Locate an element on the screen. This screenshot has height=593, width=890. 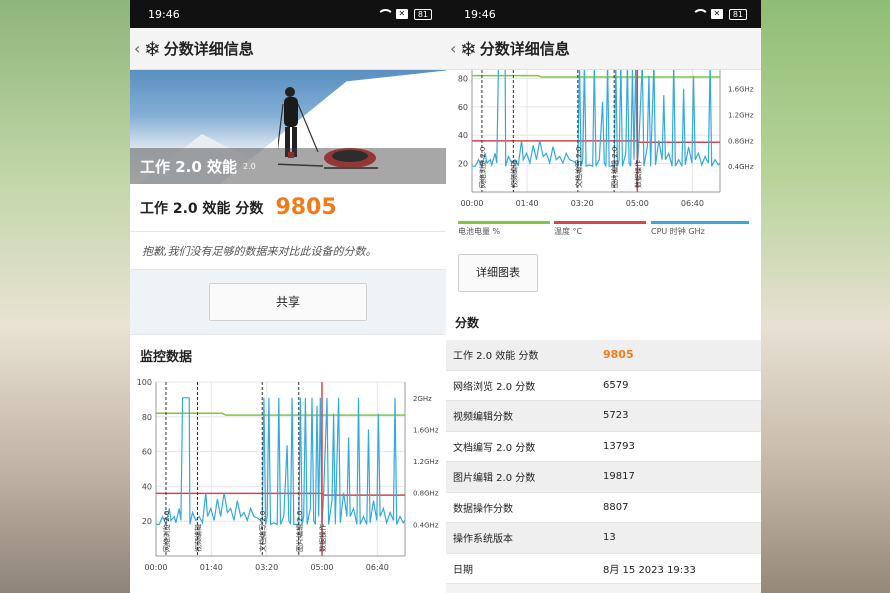
table-row: 操作系统版本 13 is located at coordinates (603, 538).